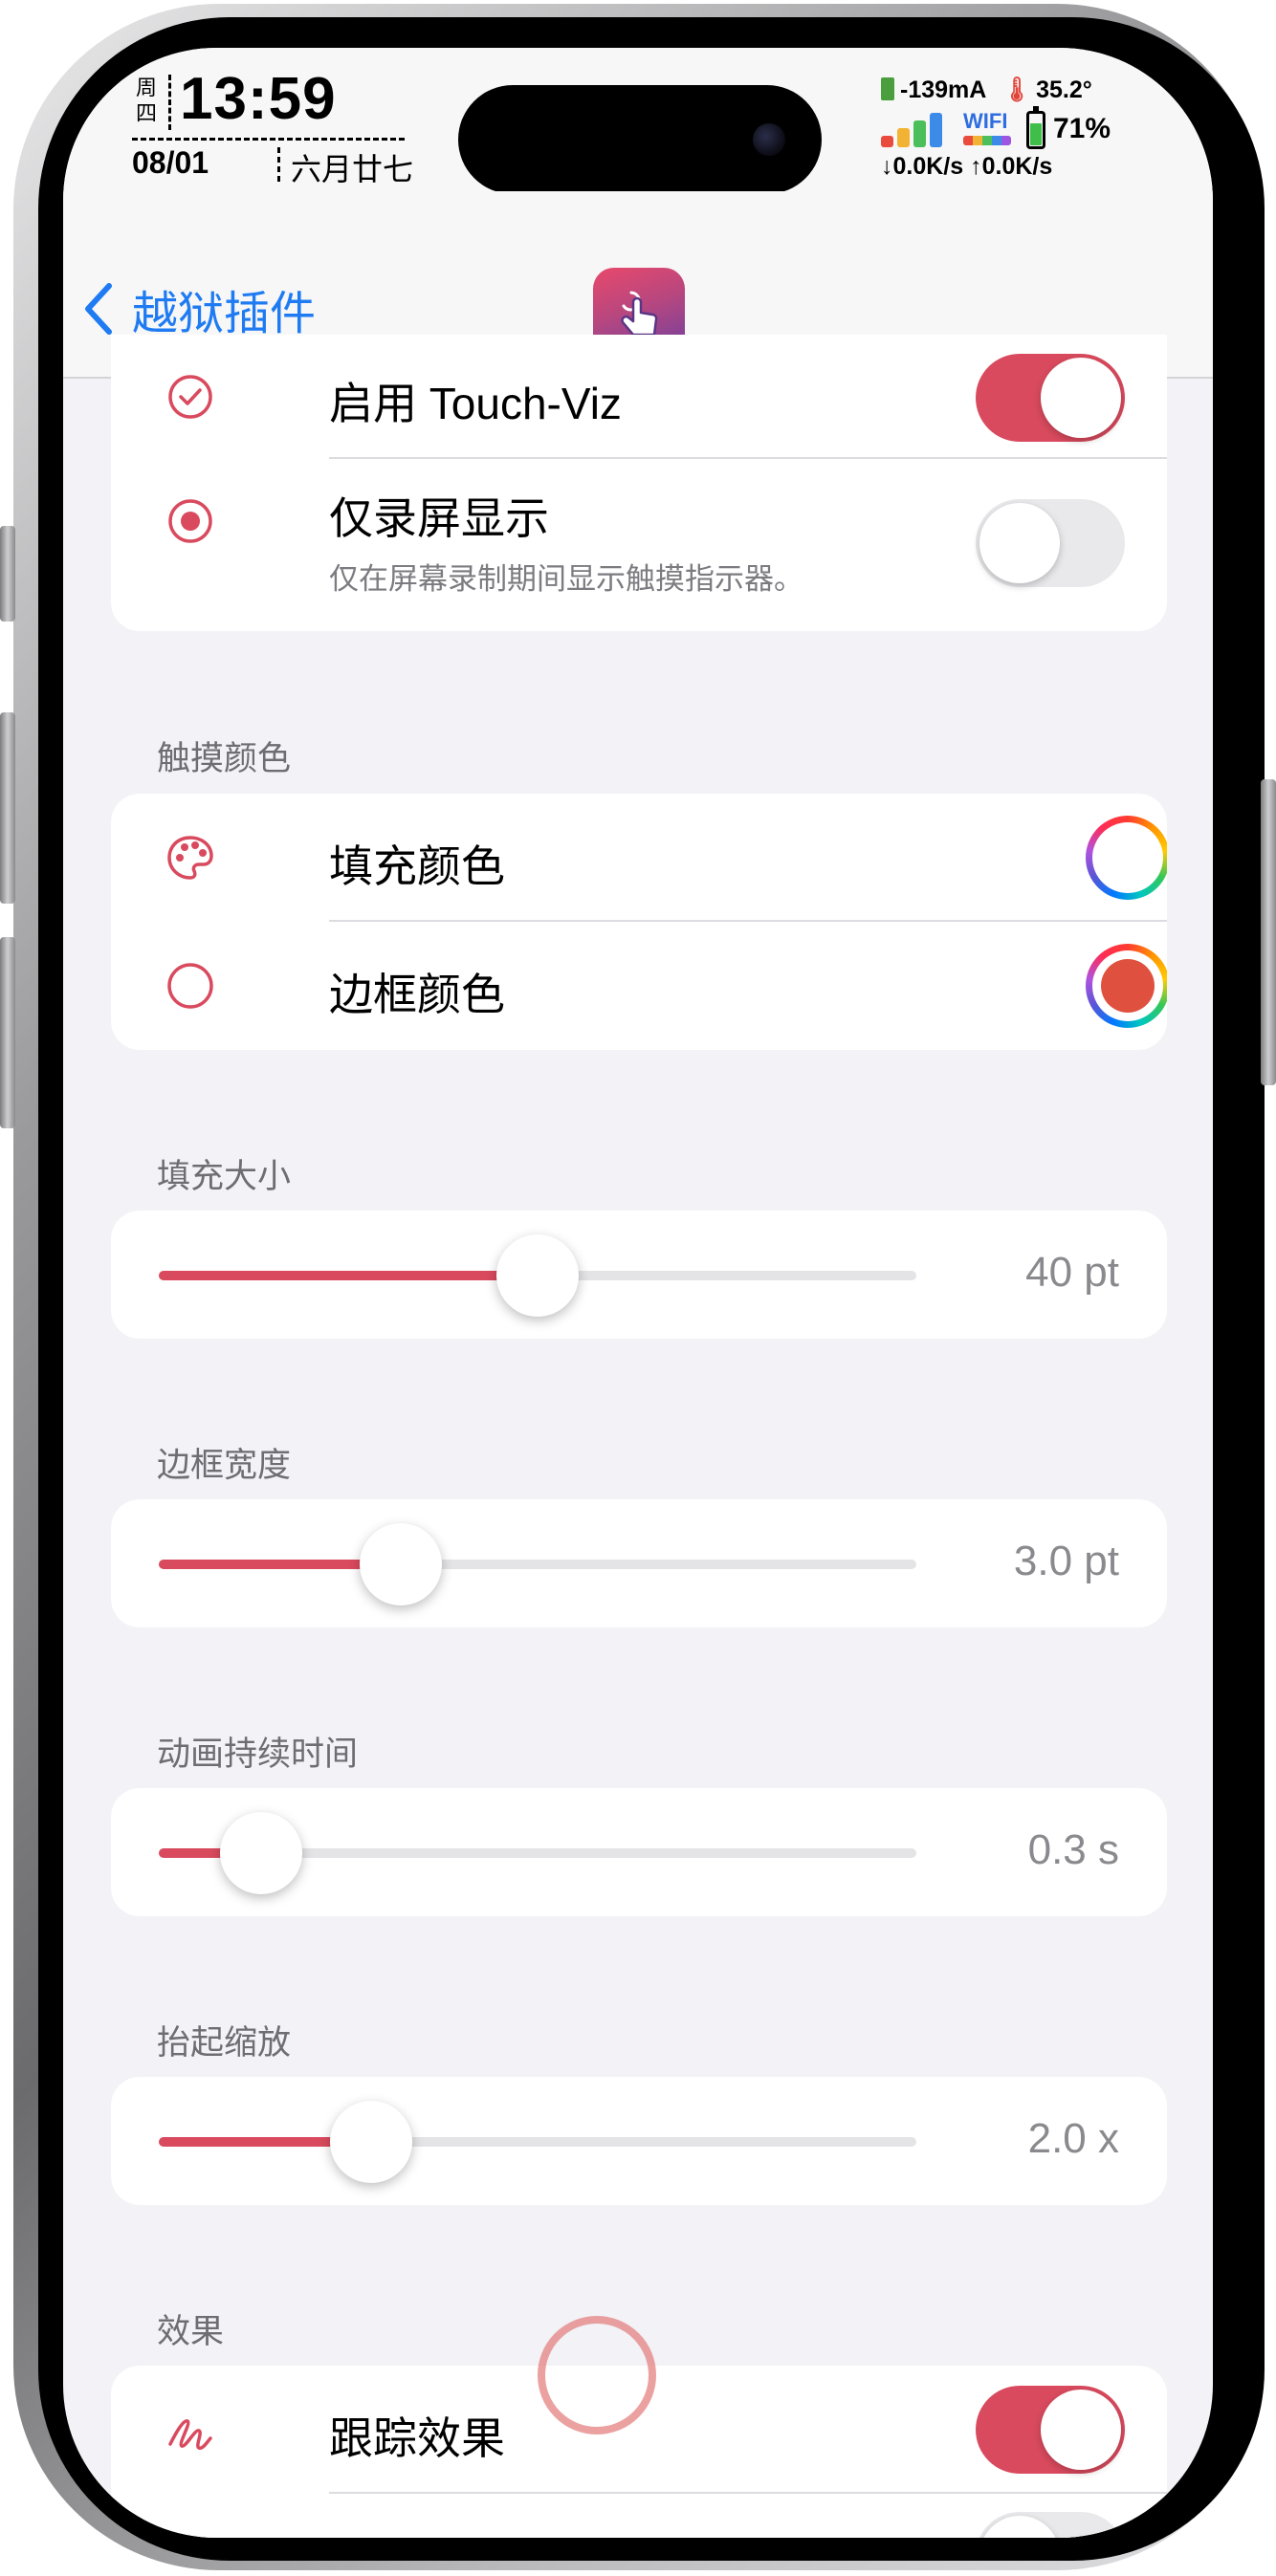 The height and width of the screenshot is (2576, 1276). Describe the element at coordinates (639, 545) in the screenshot. I see `record-only-row: 仅录屏显示 仅在屏幕录制期间显示触摸指示器。` at that location.